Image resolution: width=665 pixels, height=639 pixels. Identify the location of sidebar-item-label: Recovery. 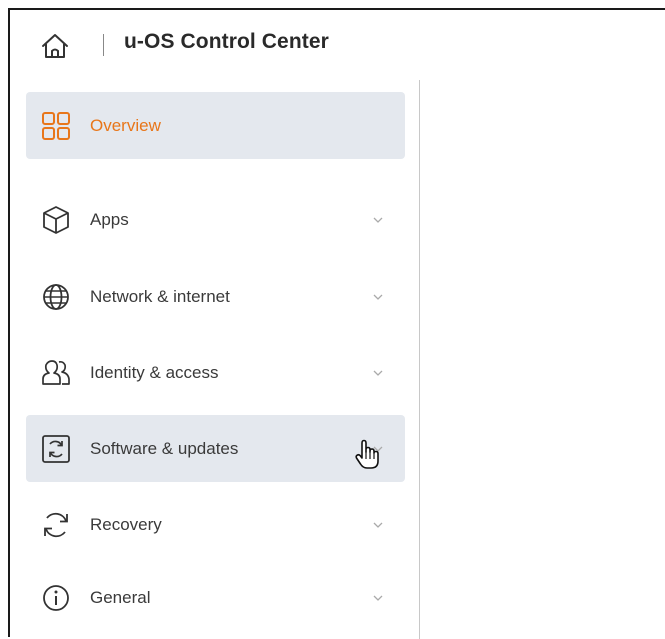
(126, 524).